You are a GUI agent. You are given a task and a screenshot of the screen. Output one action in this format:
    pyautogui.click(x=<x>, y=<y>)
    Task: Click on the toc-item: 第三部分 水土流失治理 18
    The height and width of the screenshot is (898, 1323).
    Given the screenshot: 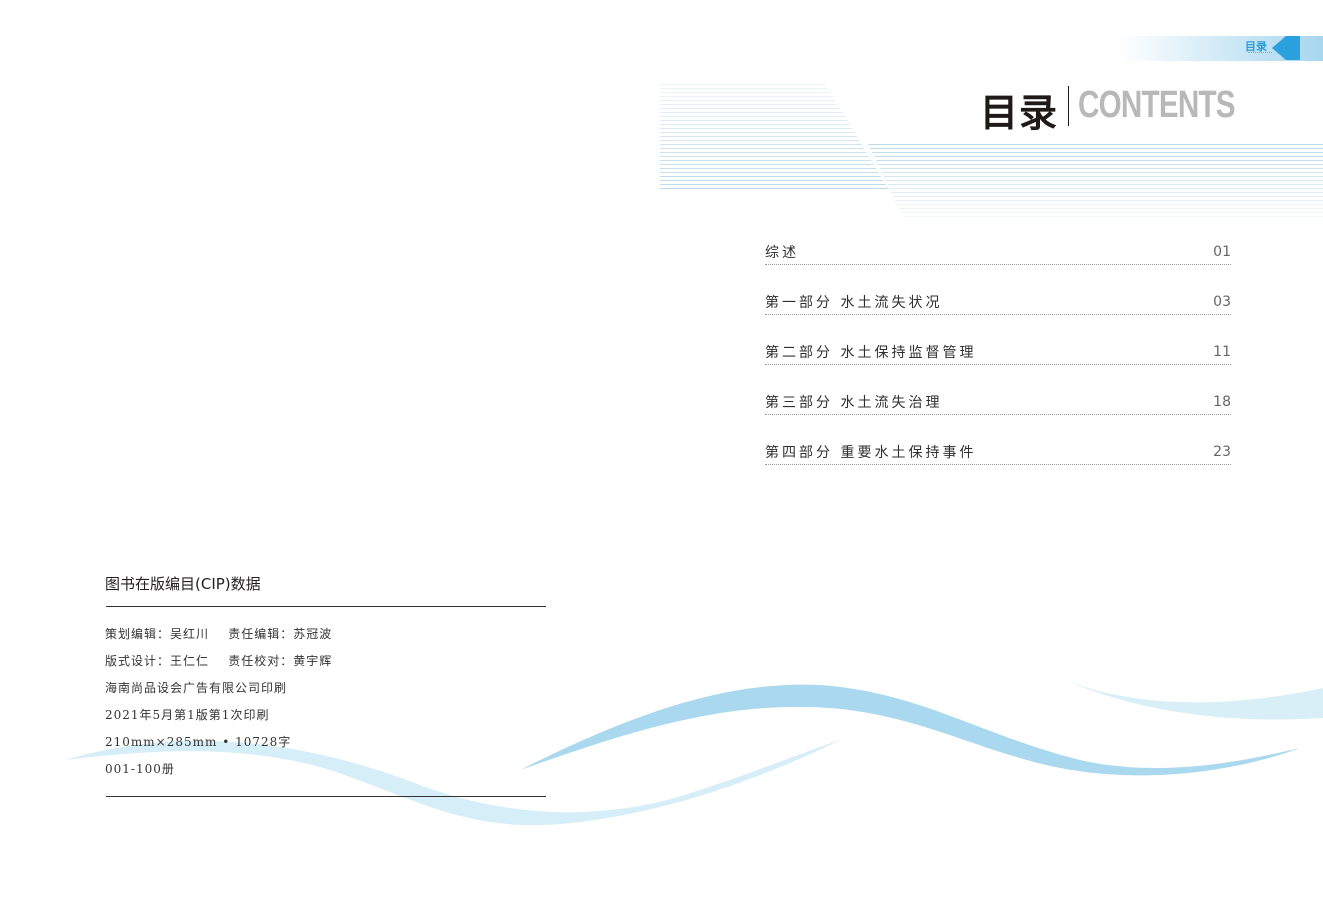 What is the action you would take?
    pyautogui.click(x=998, y=411)
    